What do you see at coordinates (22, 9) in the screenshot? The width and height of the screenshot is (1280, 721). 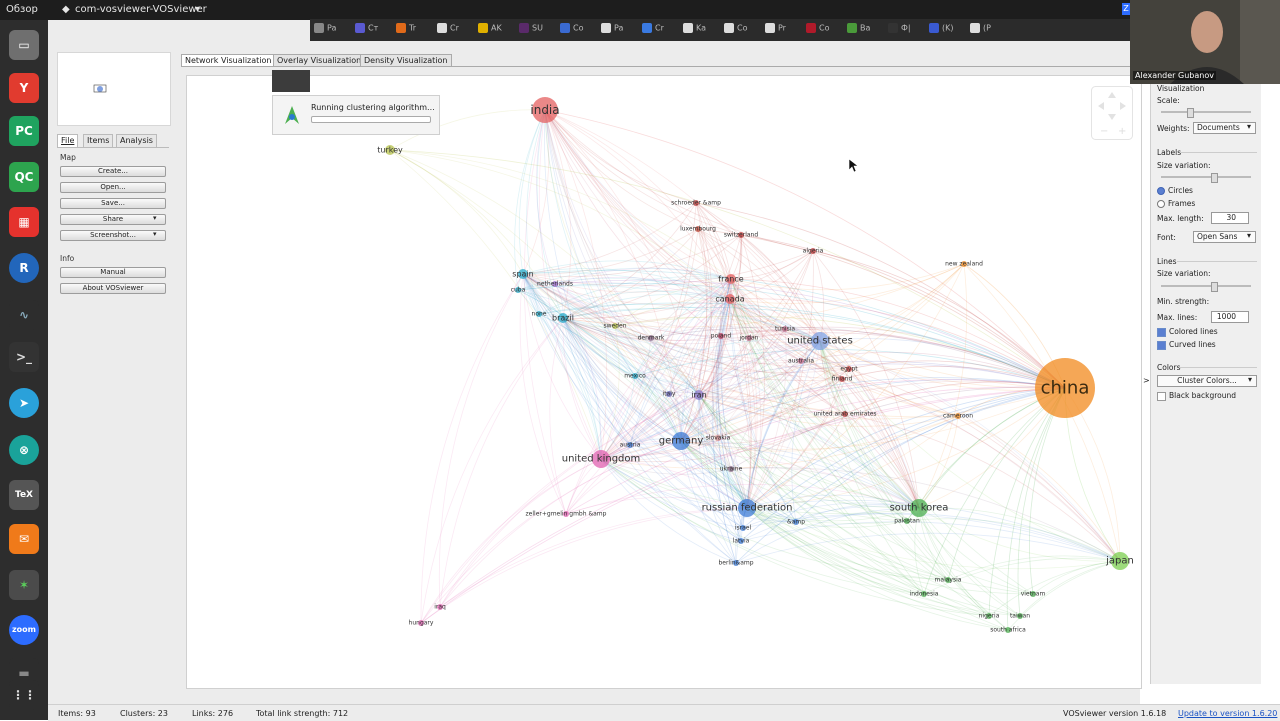 I see `overview-button: Обзор` at bounding box center [22, 9].